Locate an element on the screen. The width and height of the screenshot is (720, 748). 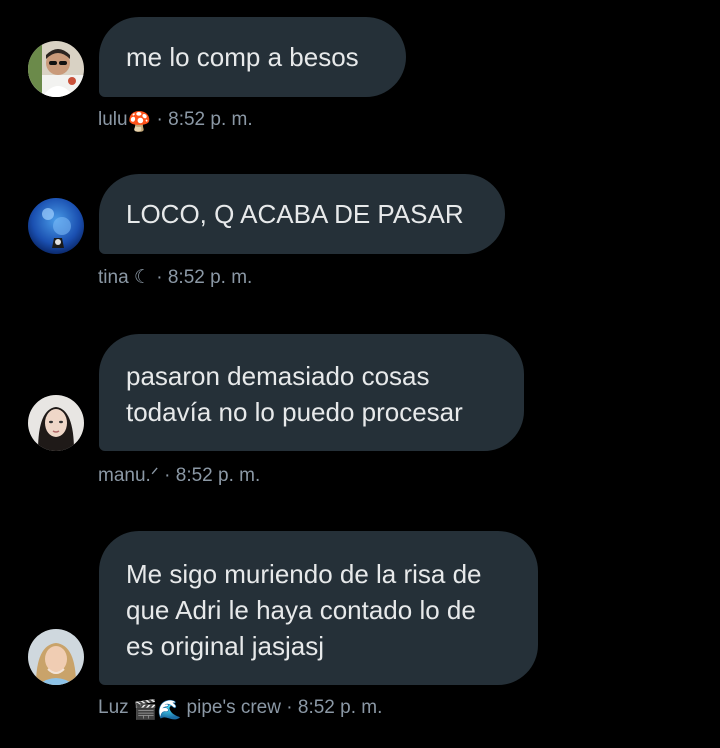
user-avatar-manu is located at coordinates (56, 423).